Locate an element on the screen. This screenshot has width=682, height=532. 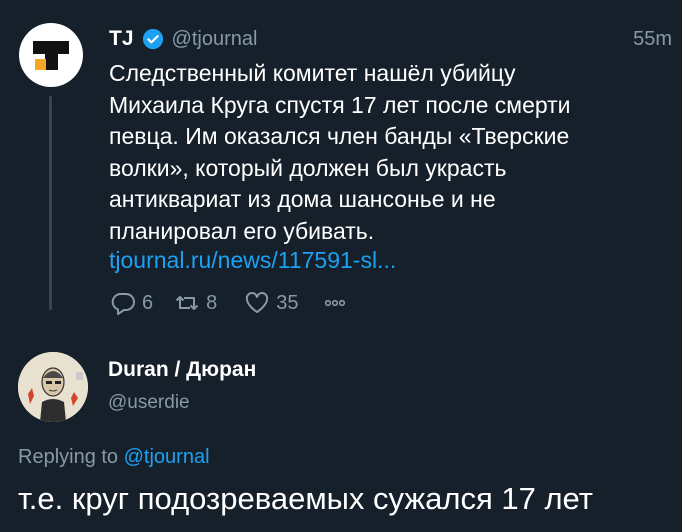
reply-author-name: Duran / Дюран is located at coordinates (182, 370).